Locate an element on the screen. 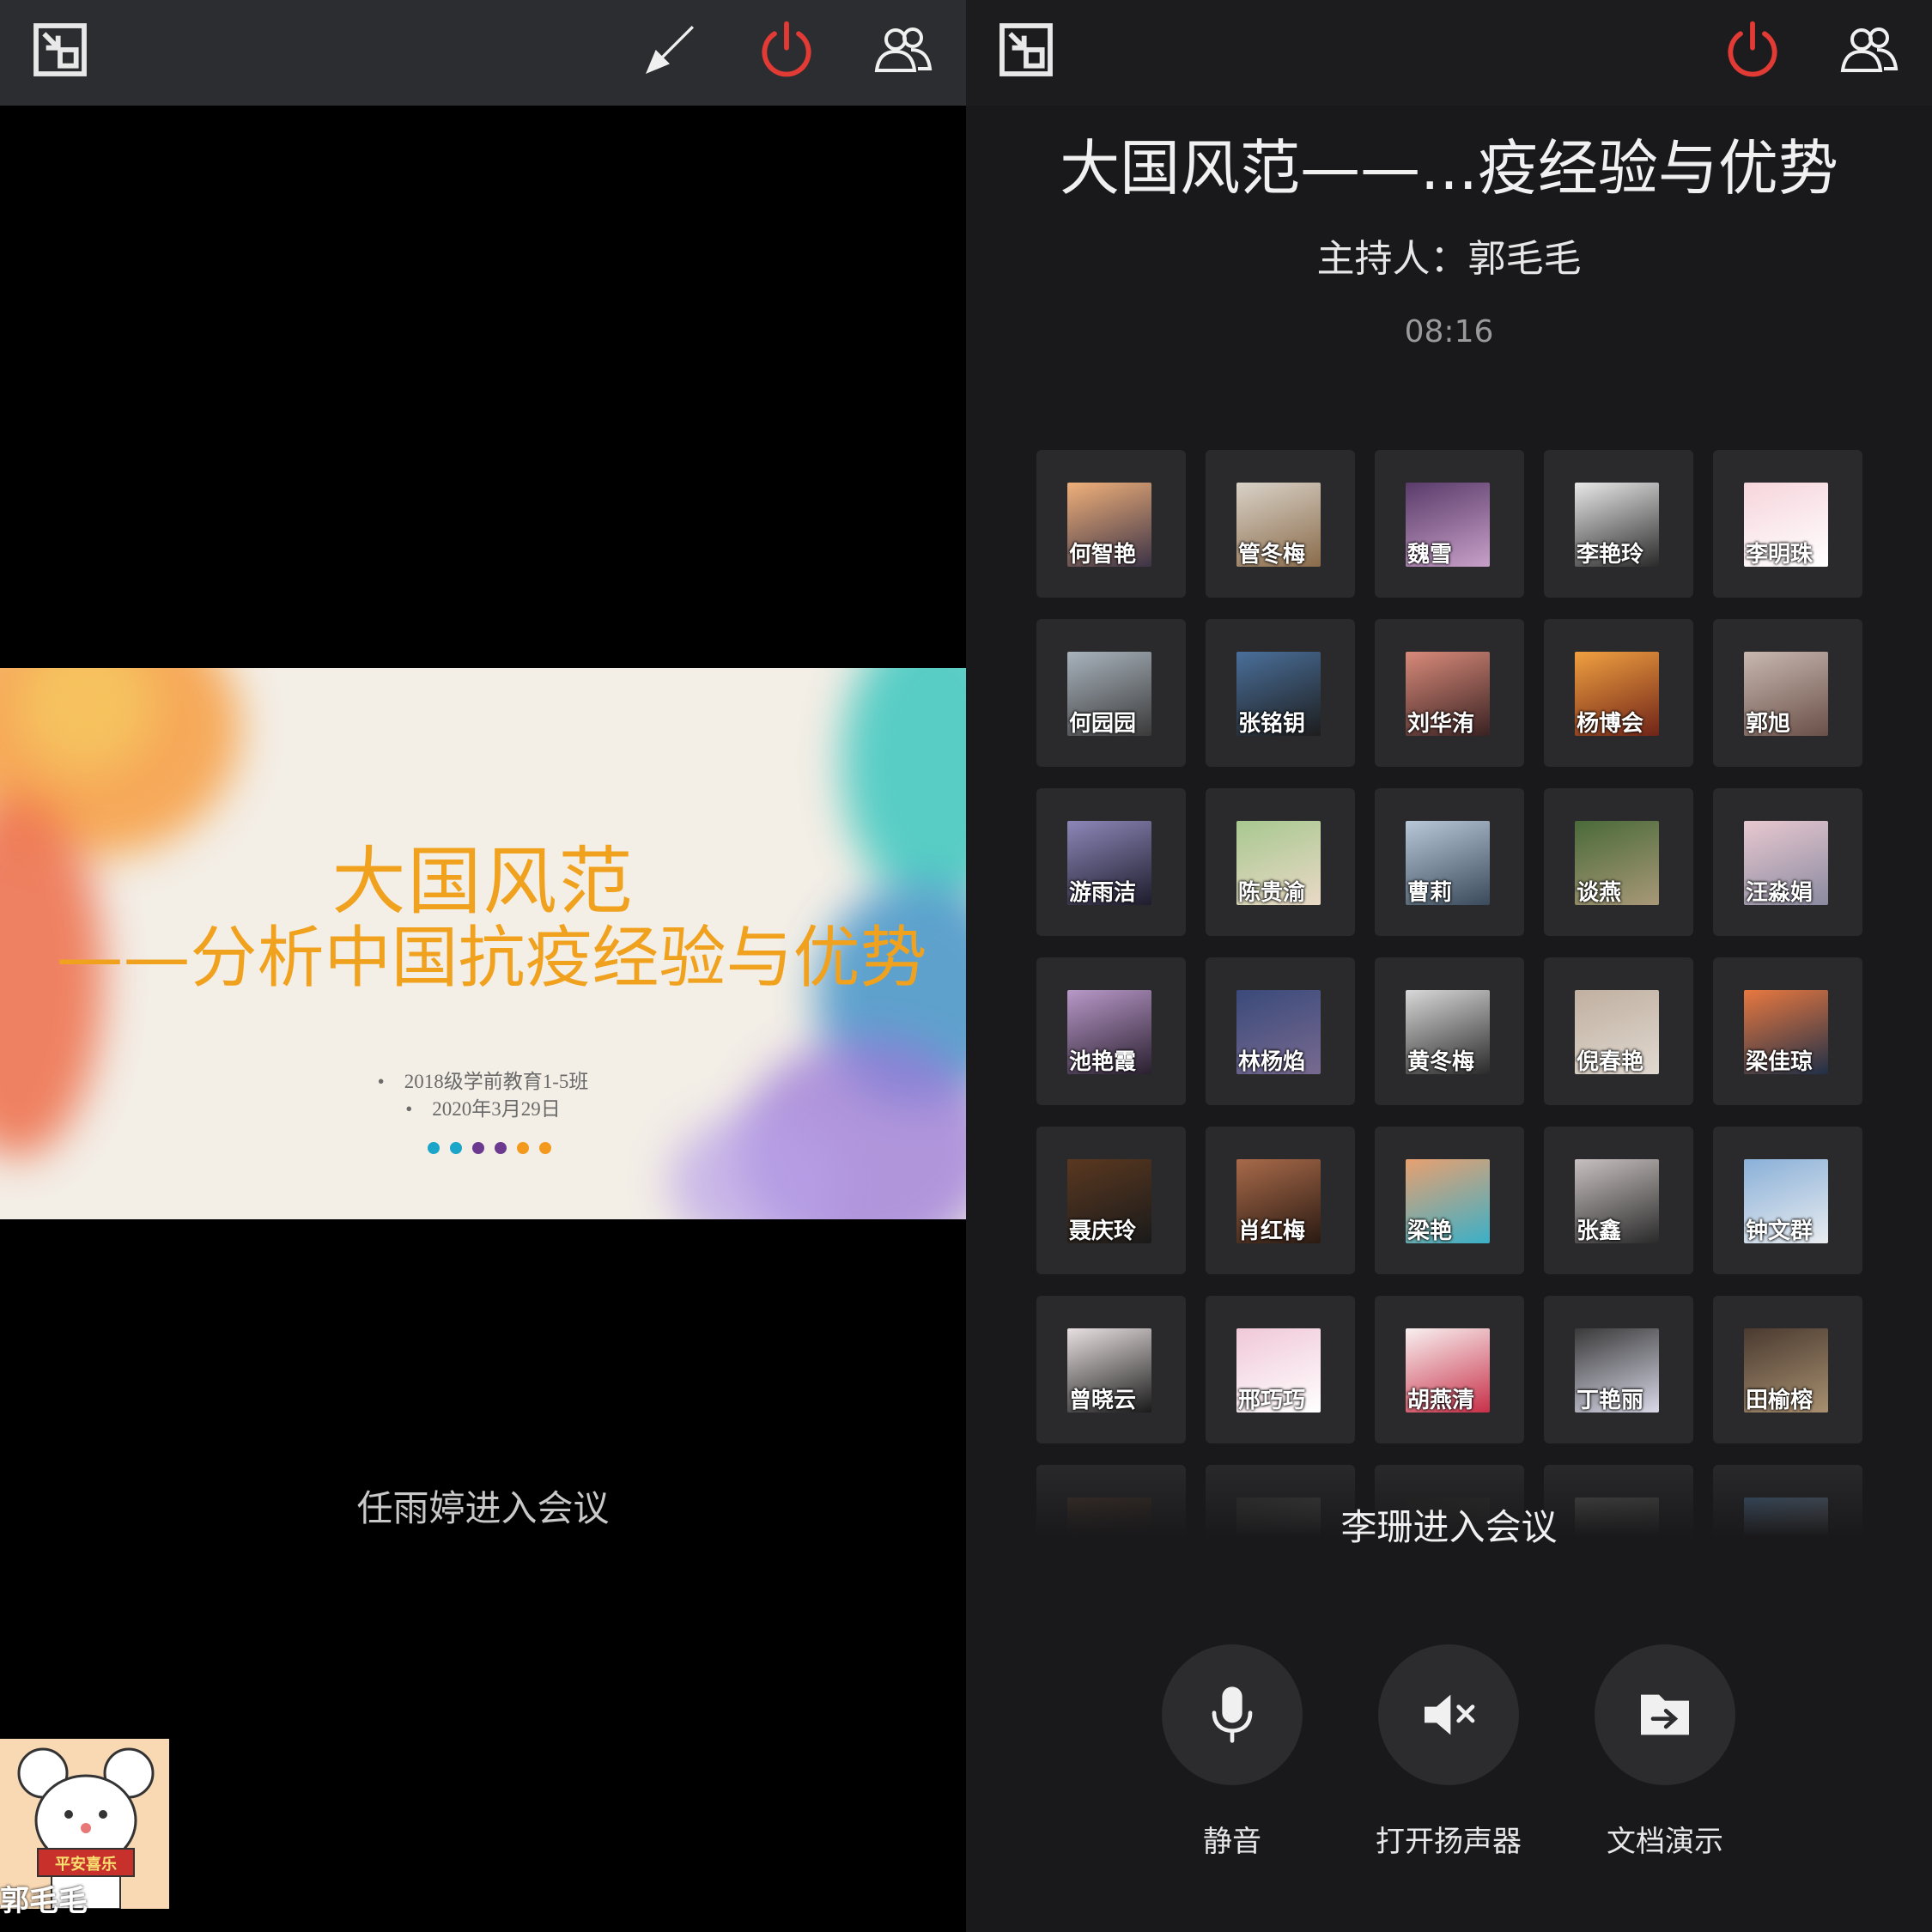  participant-name: 张鑫 is located at coordinates (1599, 1231).